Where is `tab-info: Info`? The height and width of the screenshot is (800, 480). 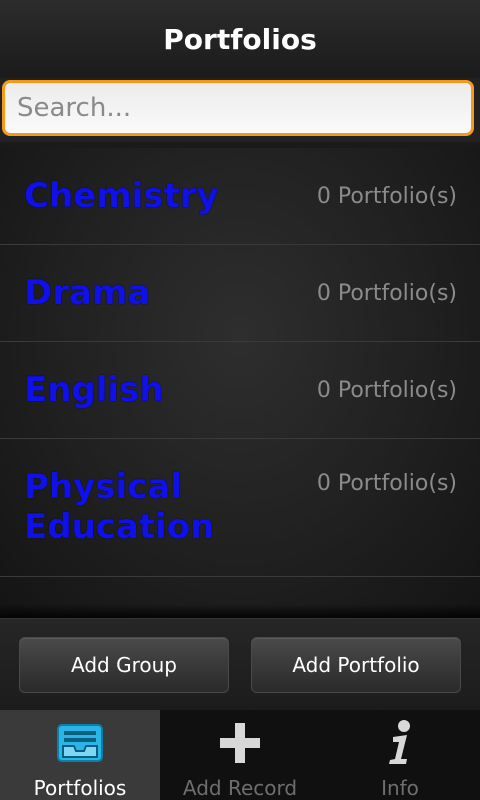 tab-info: Info is located at coordinates (400, 755).